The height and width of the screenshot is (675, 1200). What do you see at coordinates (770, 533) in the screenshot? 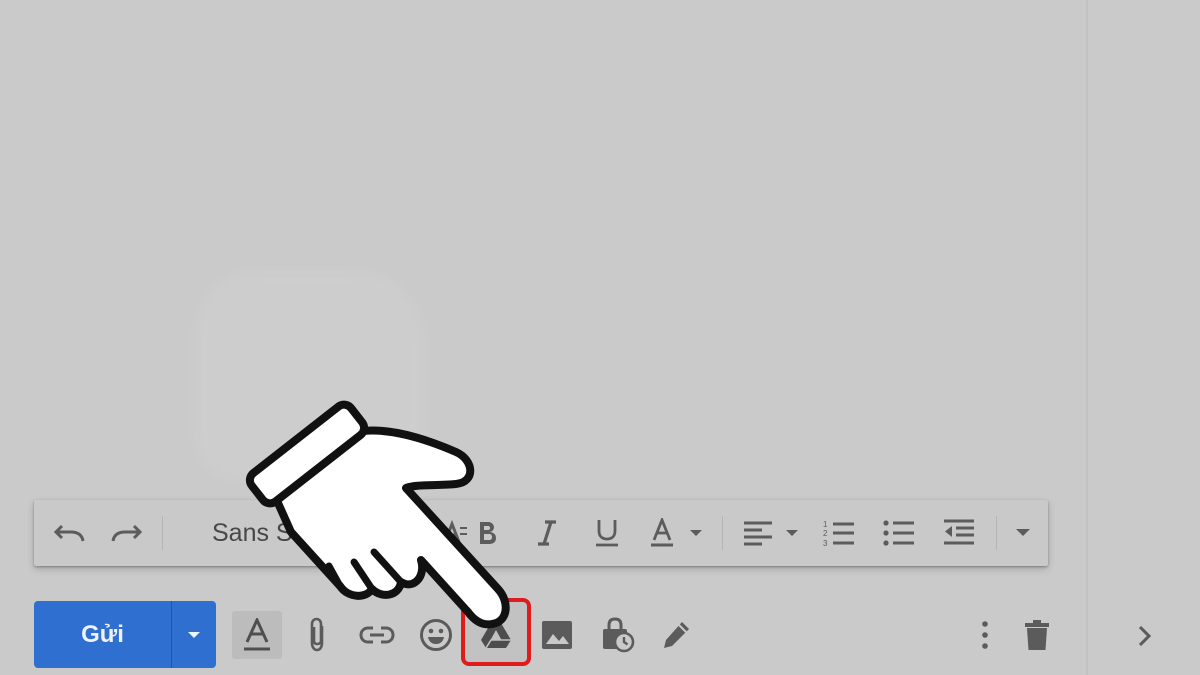
I see `align-icon` at bounding box center [770, 533].